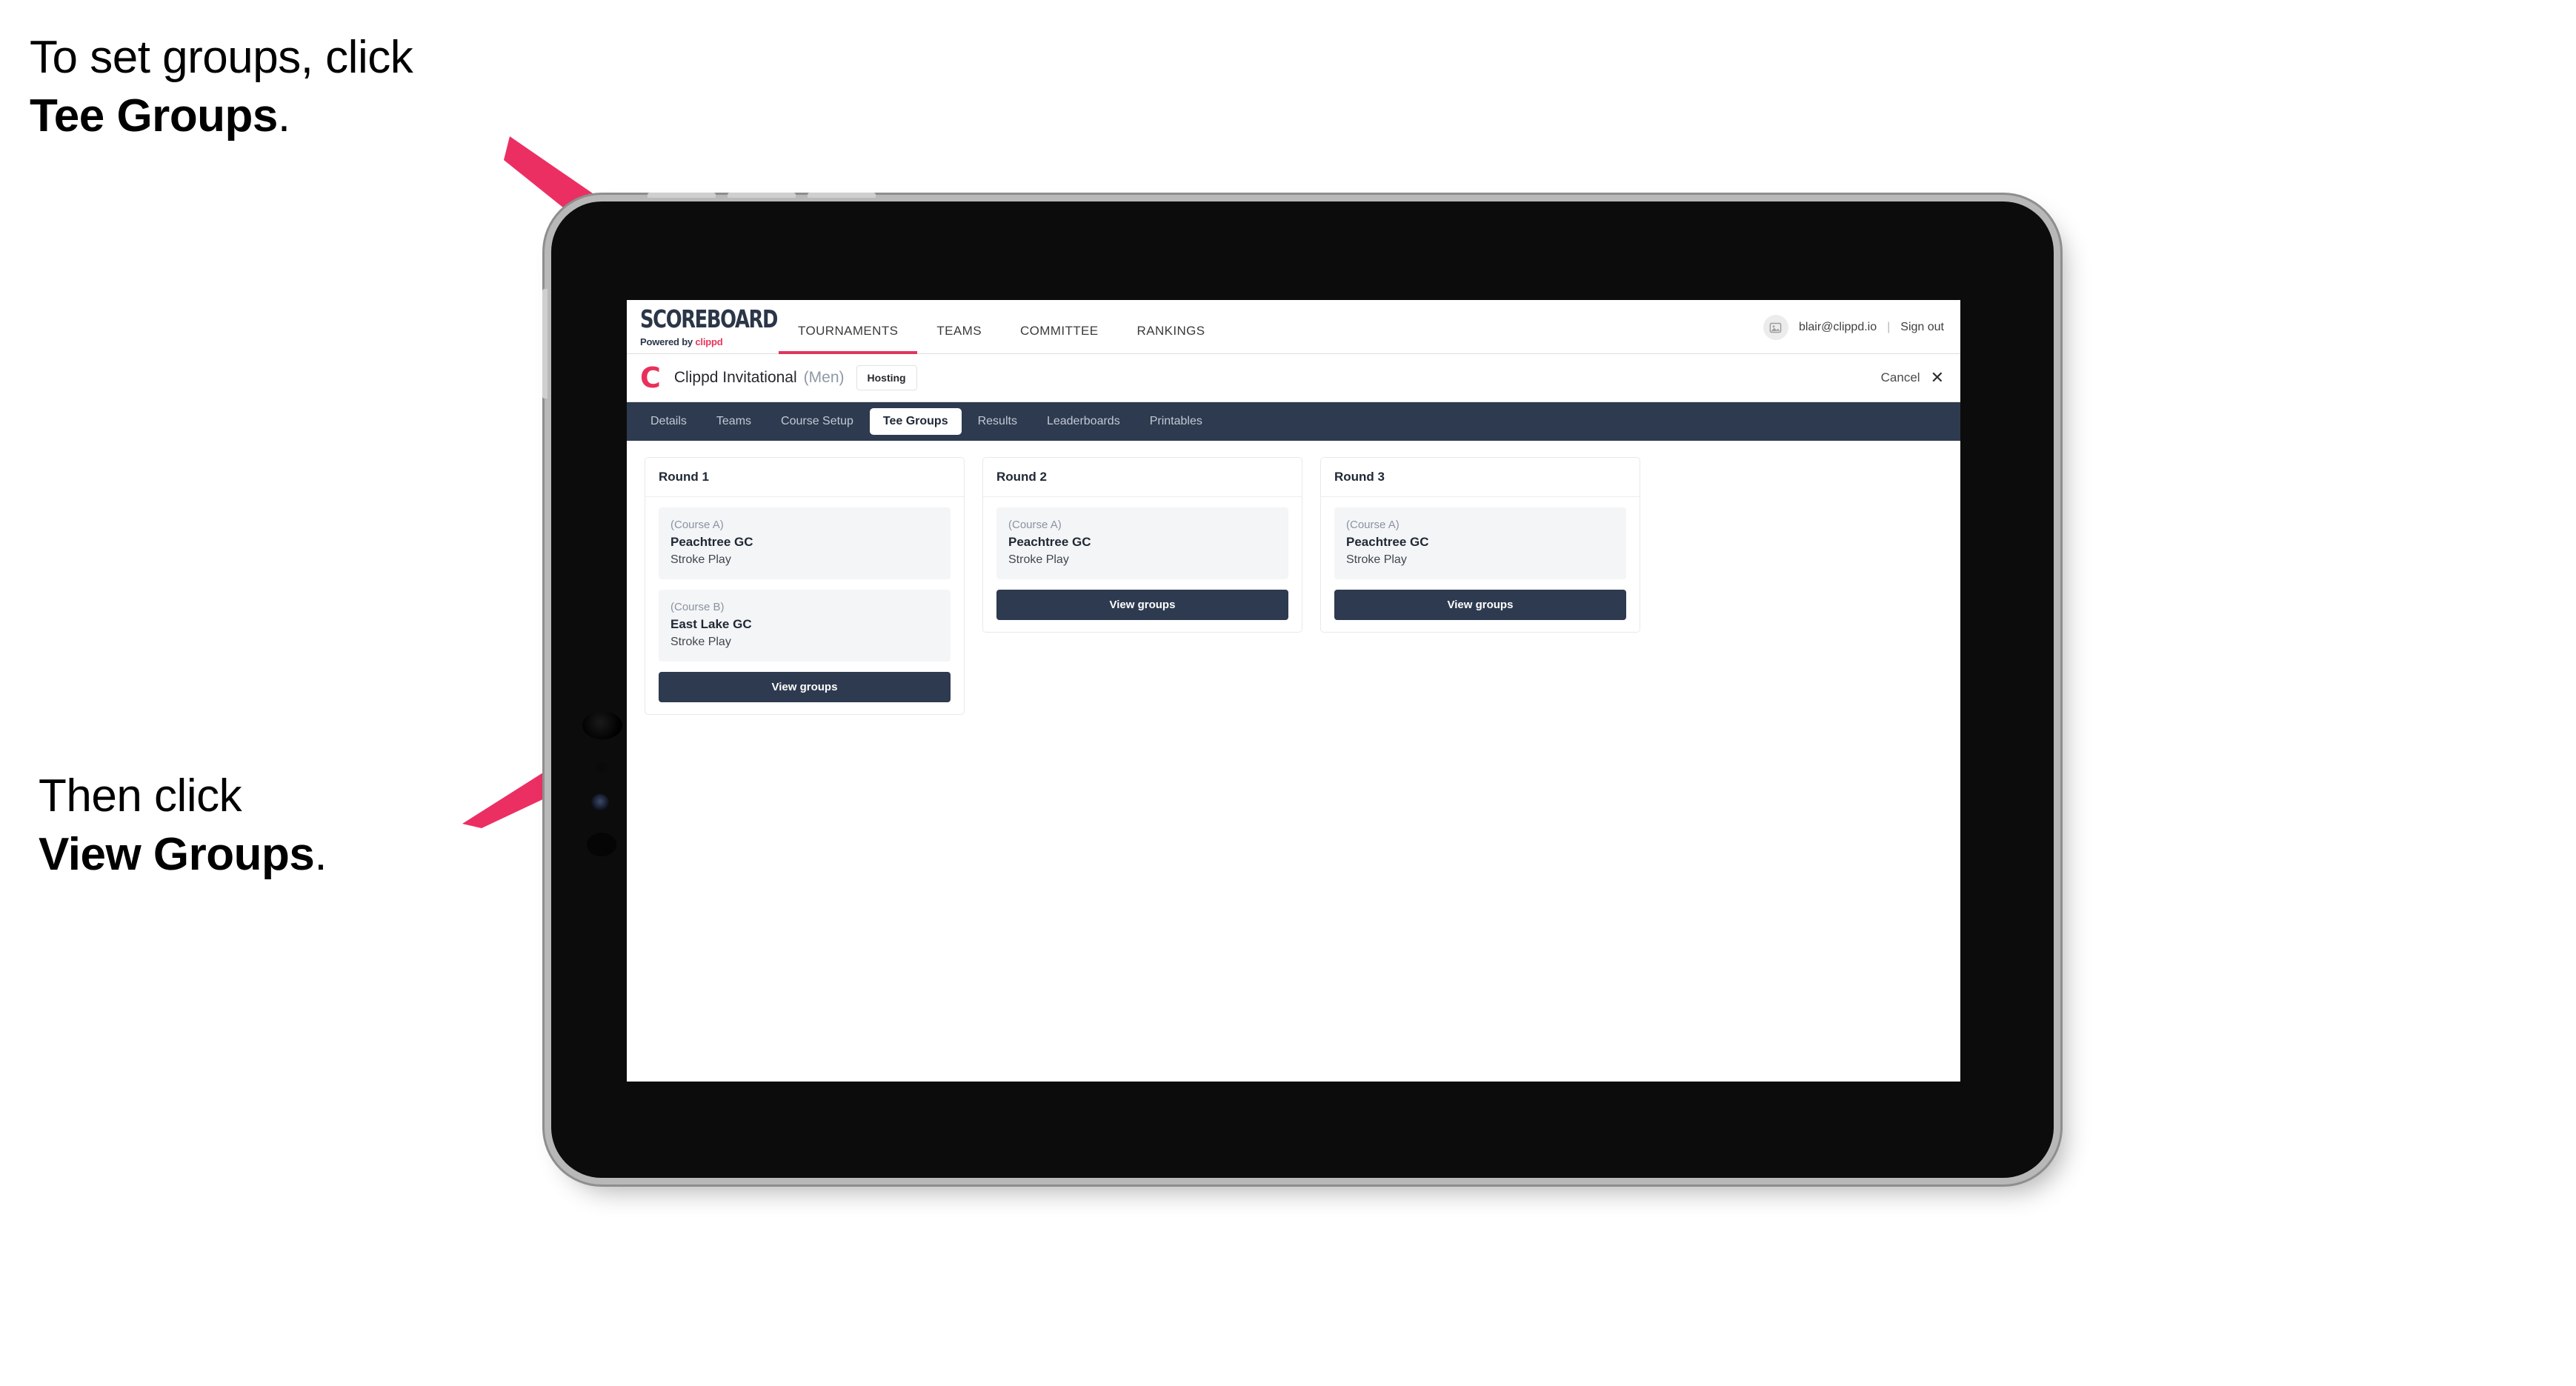 The width and height of the screenshot is (2576, 1386). Describe the element at coordinates (848, 339) in the screenshot. I see `nav-item-tournaments: TOURNAMENTS` at that location.